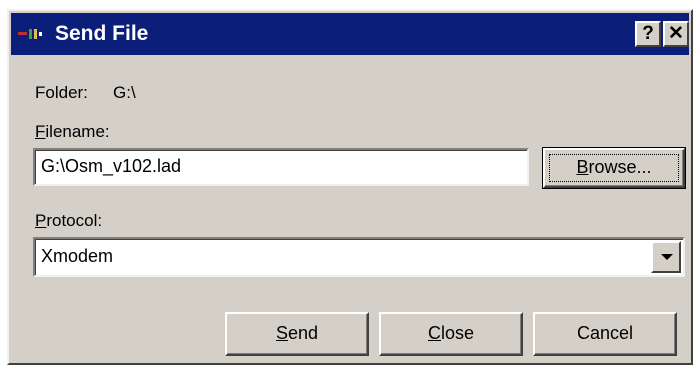 The width and height of the screenshot is (696, 370). I want to click on send-label: end, so click(303, 333).